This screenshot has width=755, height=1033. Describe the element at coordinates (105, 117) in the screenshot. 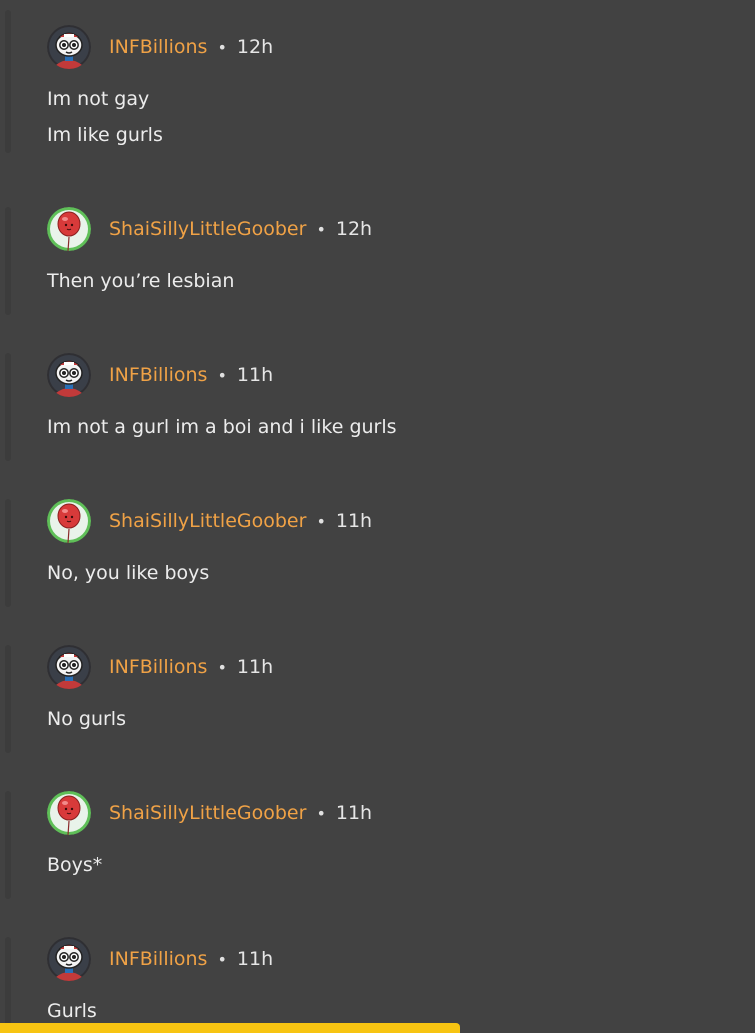

I see `comment-body: Im not gay Im like gurls` at that location.